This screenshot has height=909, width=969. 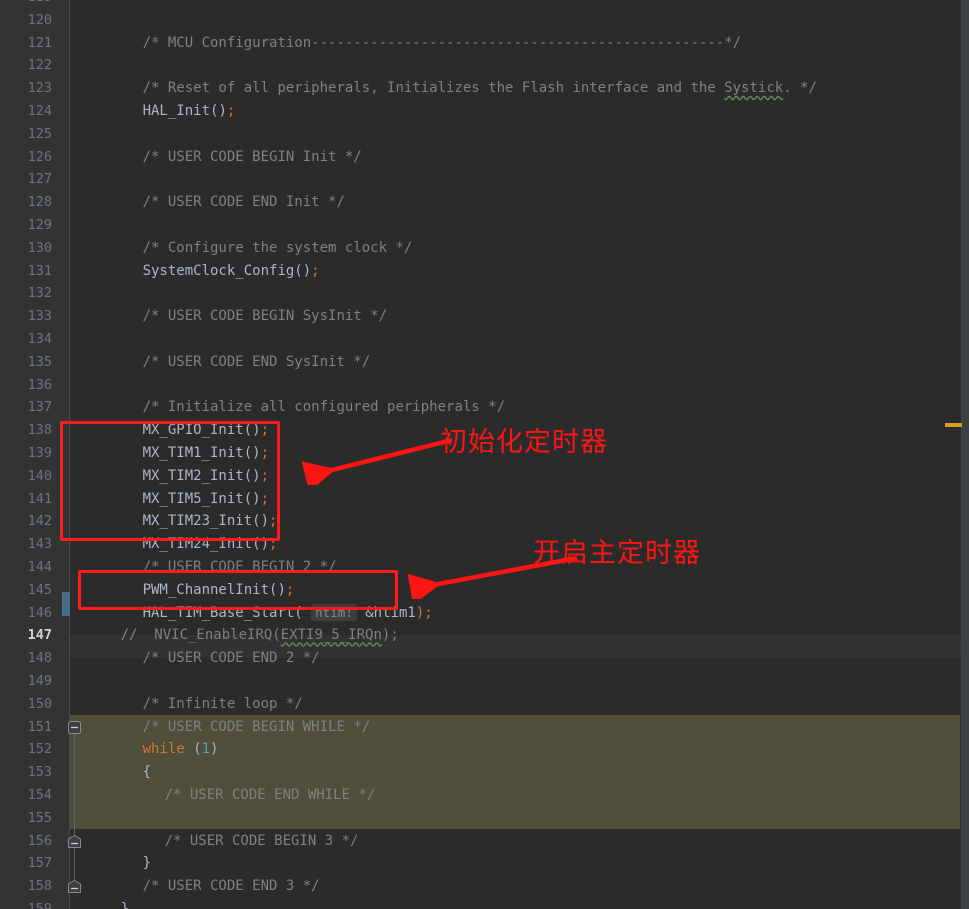 I want to click on line-number: 135, so click(x=39, y=361).